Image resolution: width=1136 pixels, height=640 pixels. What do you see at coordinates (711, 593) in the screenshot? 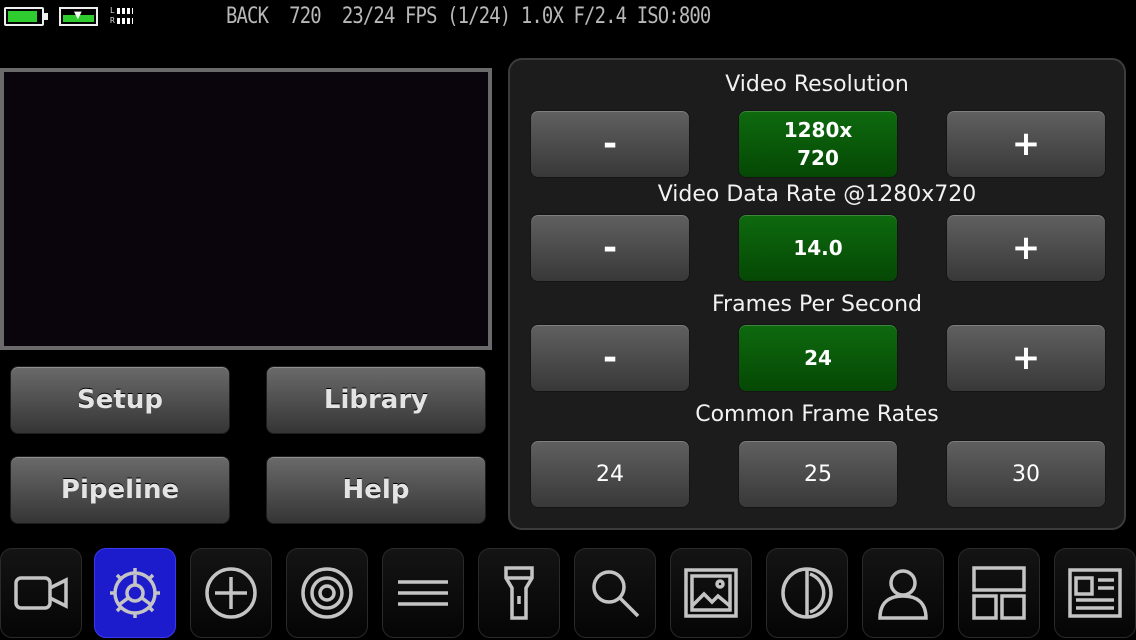
I see `image-icon` at bounding box center [711, 593].